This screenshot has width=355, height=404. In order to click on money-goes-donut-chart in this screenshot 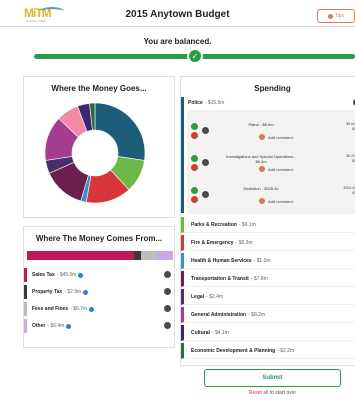, I will do `click(95, 153)`.